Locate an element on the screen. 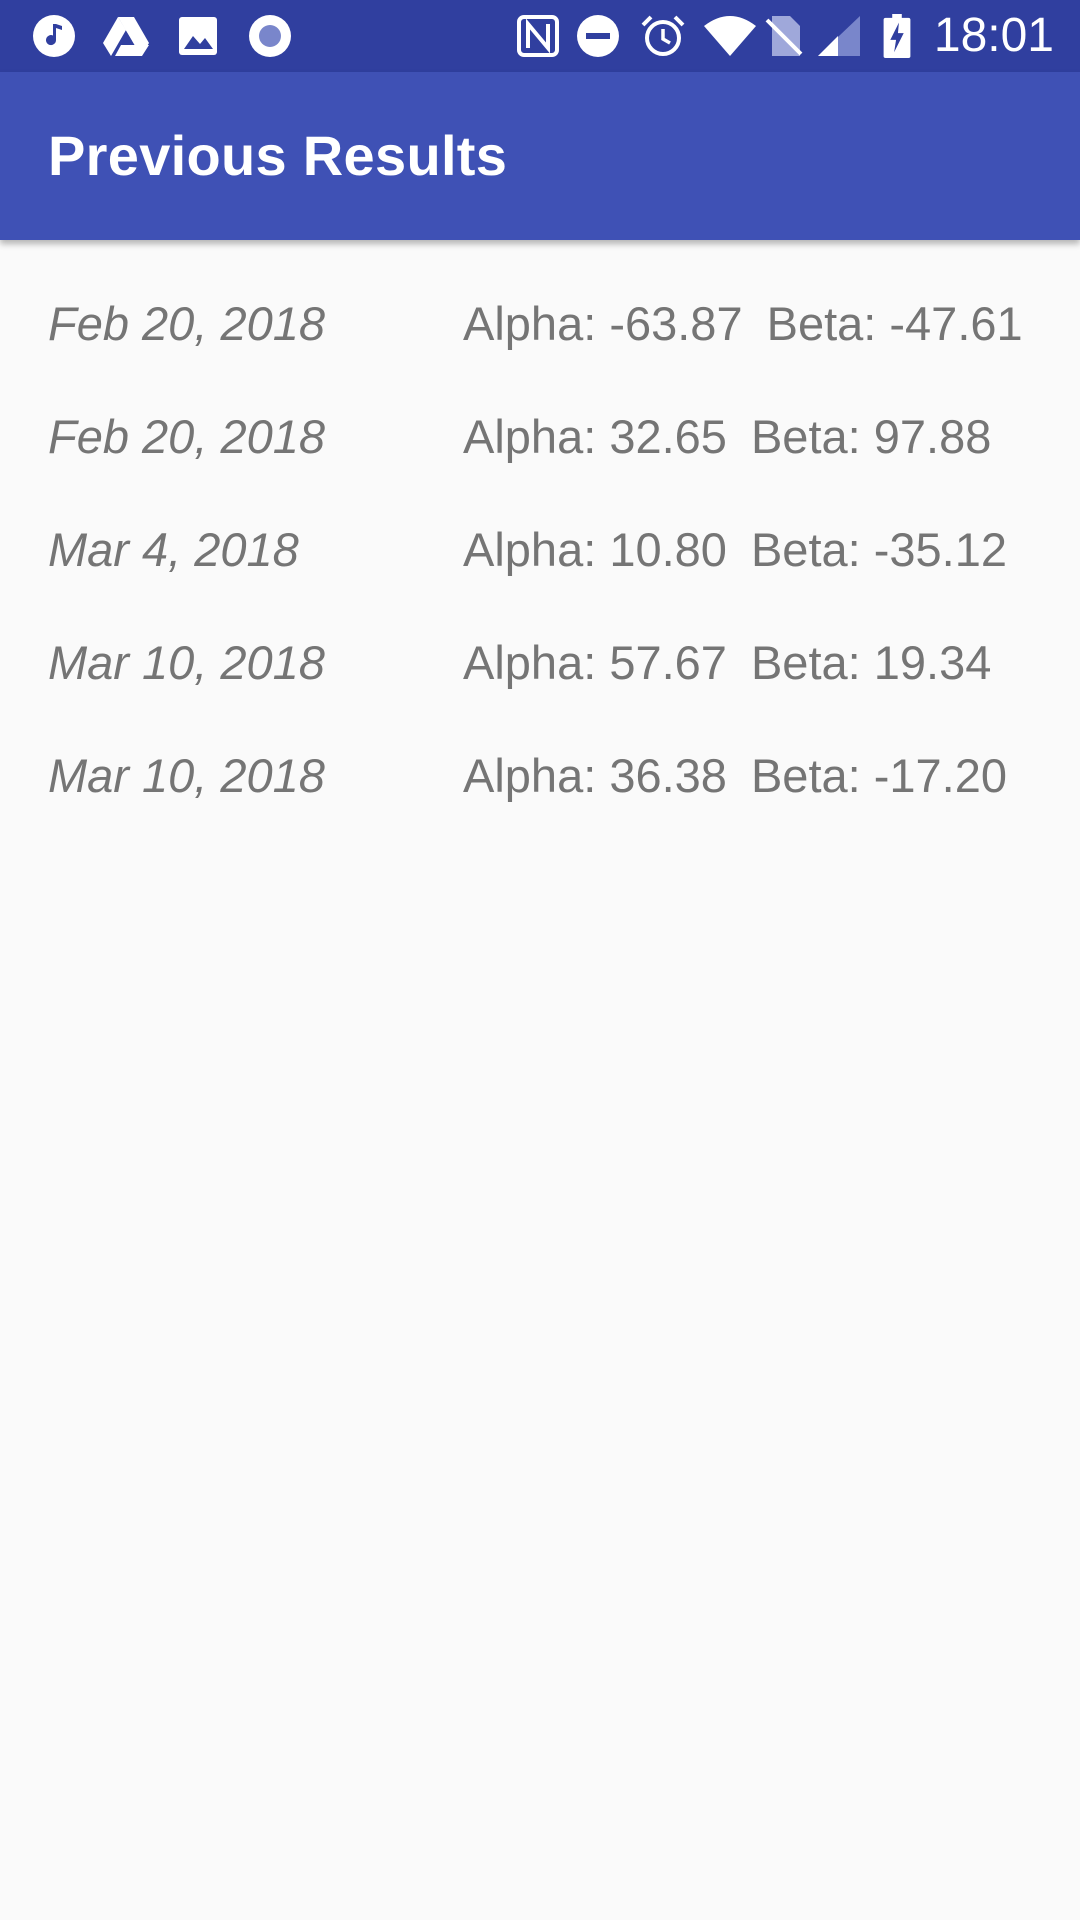  result-row: Mar 10, 2018 Alpha: 36.38 Beta: -17.20 is located at coordinates (540, 782).